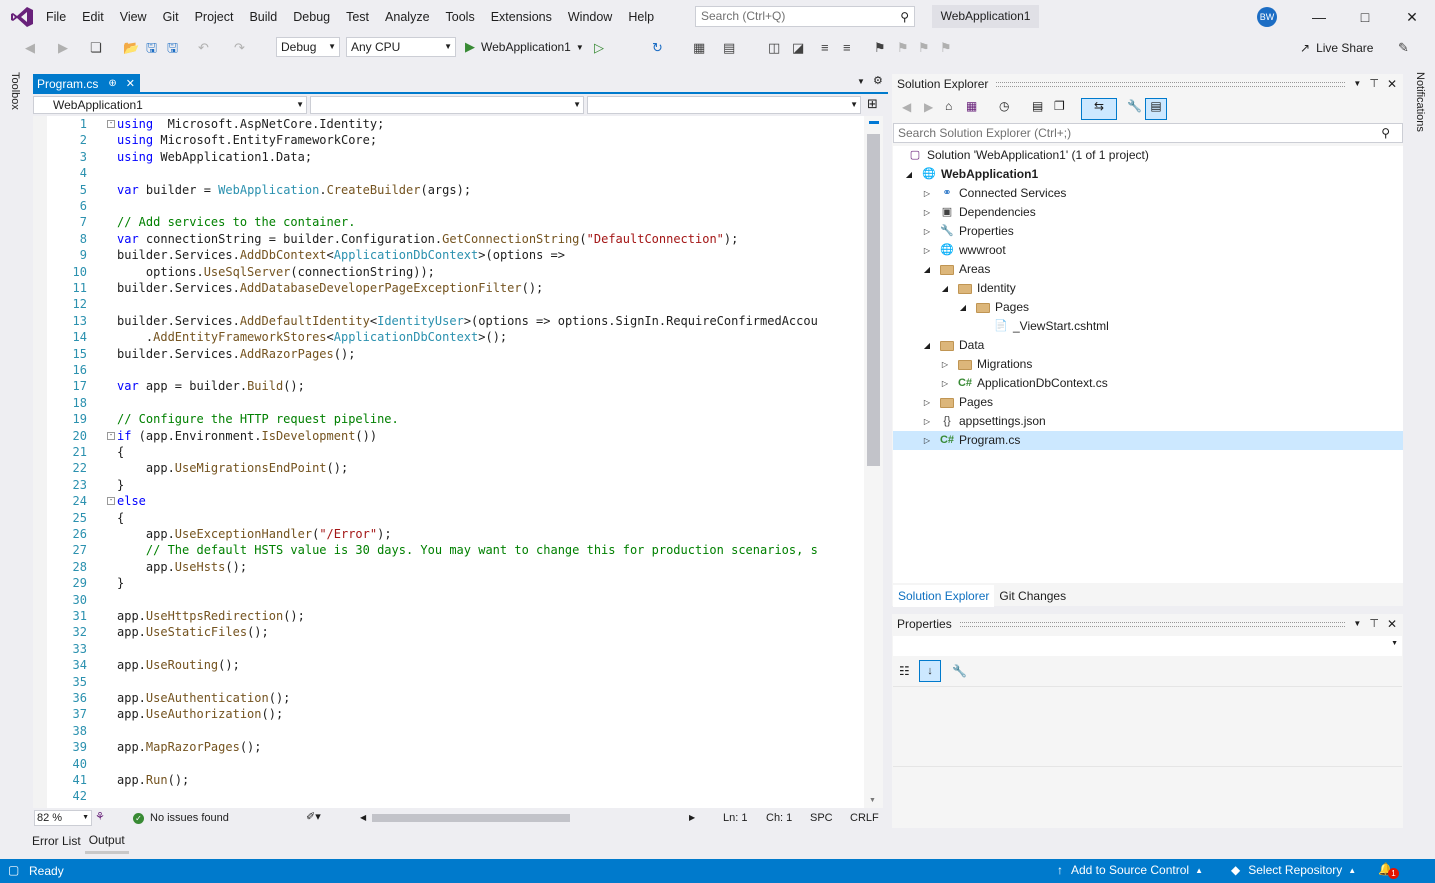 This screenshot has height=883, width=1435. Describe the element at coordinates (1420, 102) in the screenshot. I see `notifications-tab: Notifications` at that location.